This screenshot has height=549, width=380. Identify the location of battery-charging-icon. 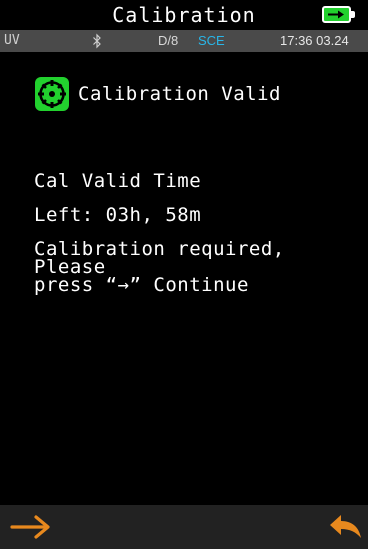
(338, 14).